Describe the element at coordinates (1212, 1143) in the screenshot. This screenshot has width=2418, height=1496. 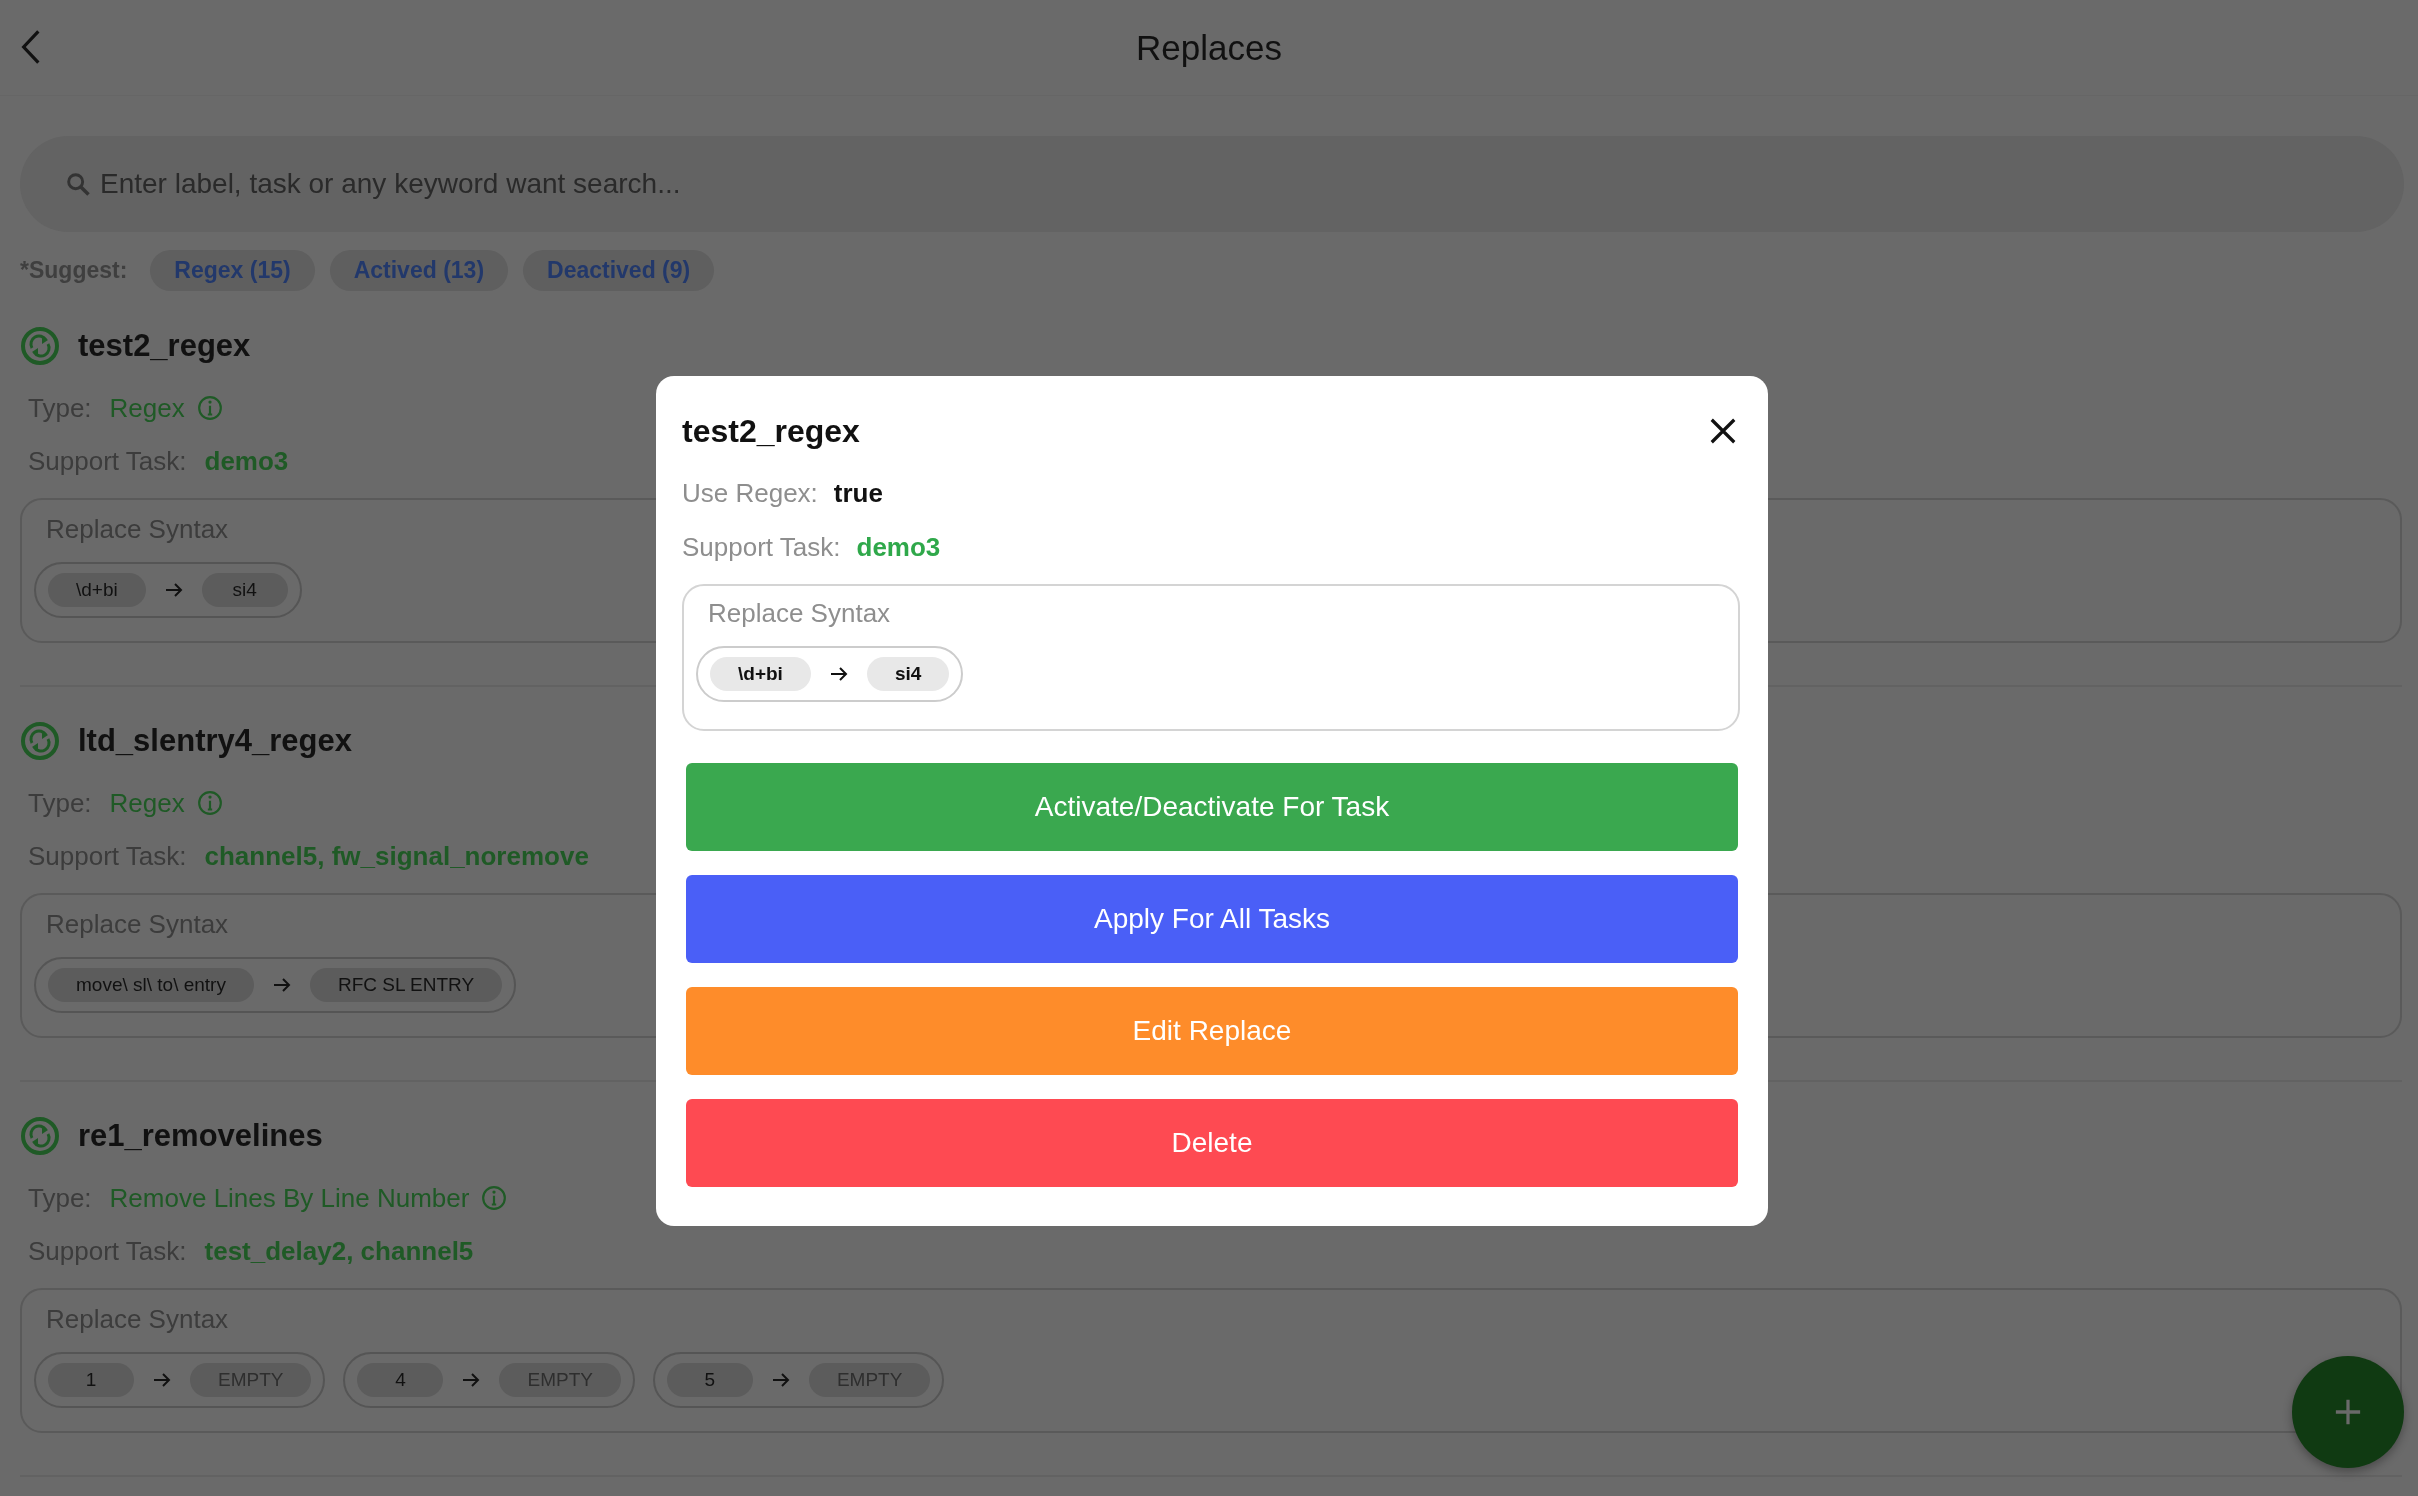
I see `action-button: Delete` at that location.